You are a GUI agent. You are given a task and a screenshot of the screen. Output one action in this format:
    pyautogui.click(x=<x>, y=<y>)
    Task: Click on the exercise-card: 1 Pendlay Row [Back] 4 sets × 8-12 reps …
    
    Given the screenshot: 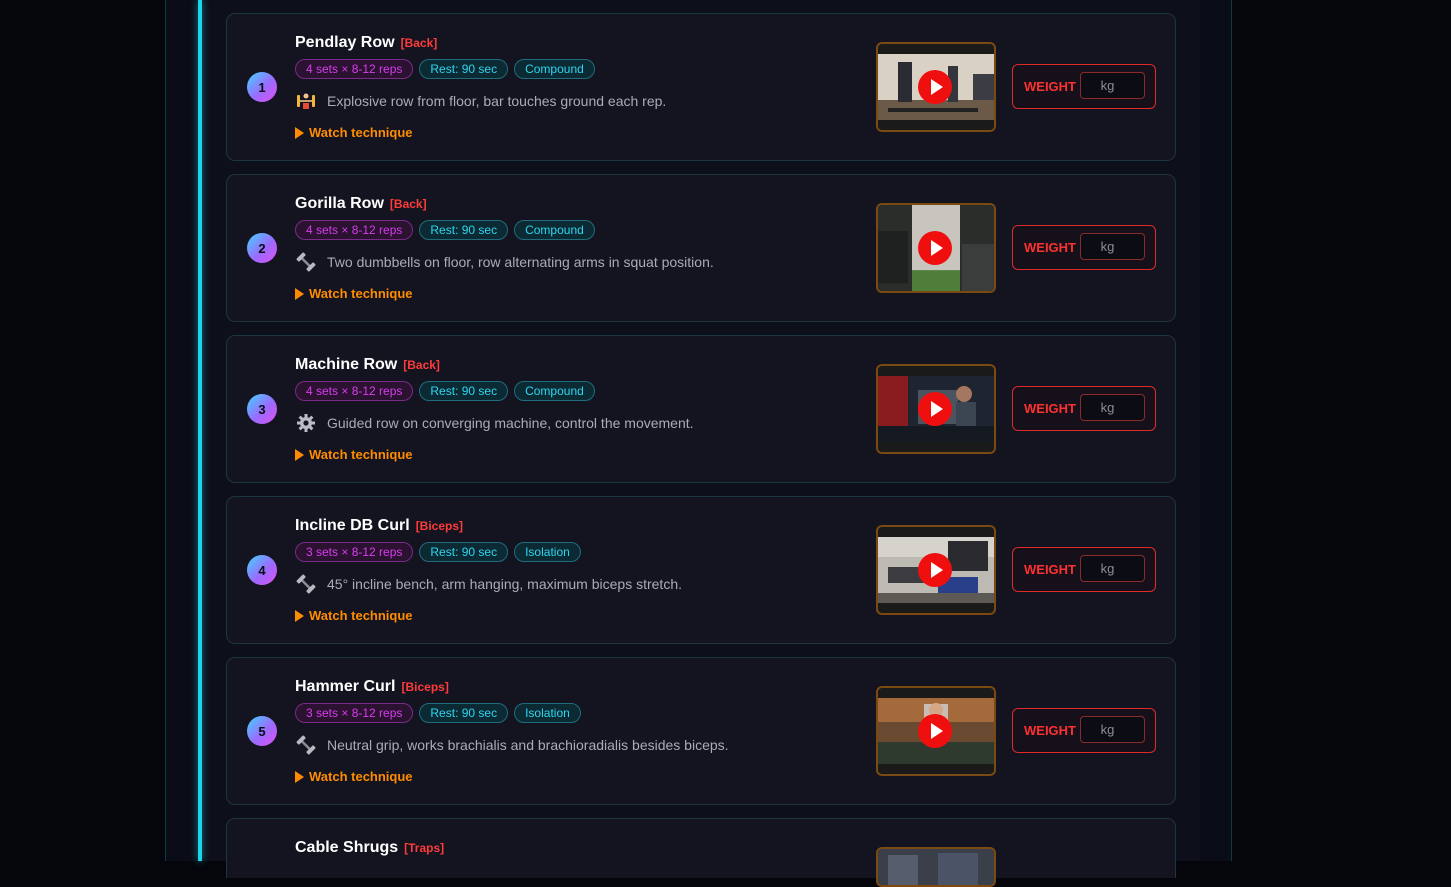 What is the action you would take?
    pyautogui.click(x=701, y=87)
    